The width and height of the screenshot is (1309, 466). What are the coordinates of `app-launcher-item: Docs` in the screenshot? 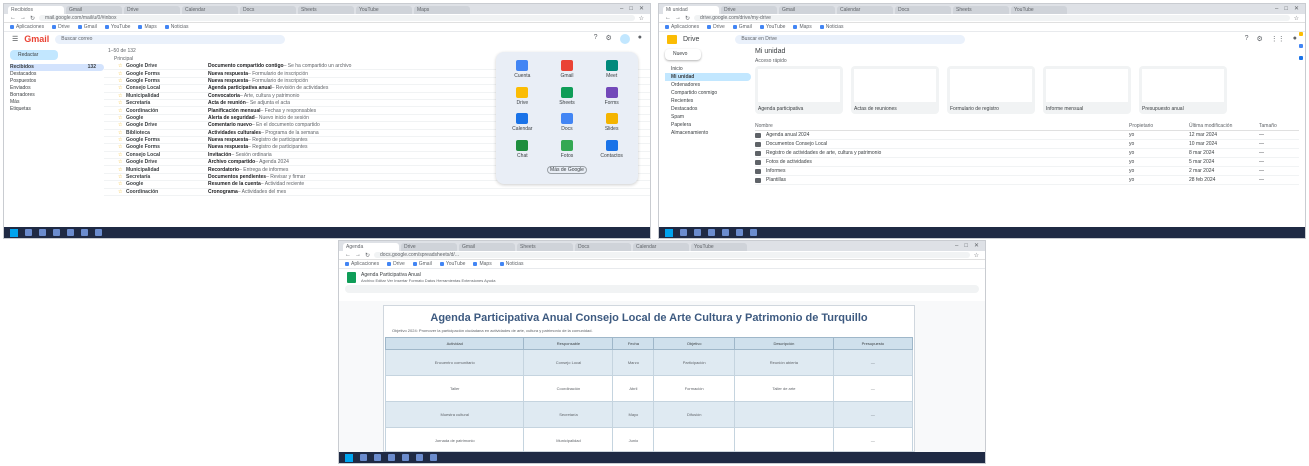 It's located at (567, 123).